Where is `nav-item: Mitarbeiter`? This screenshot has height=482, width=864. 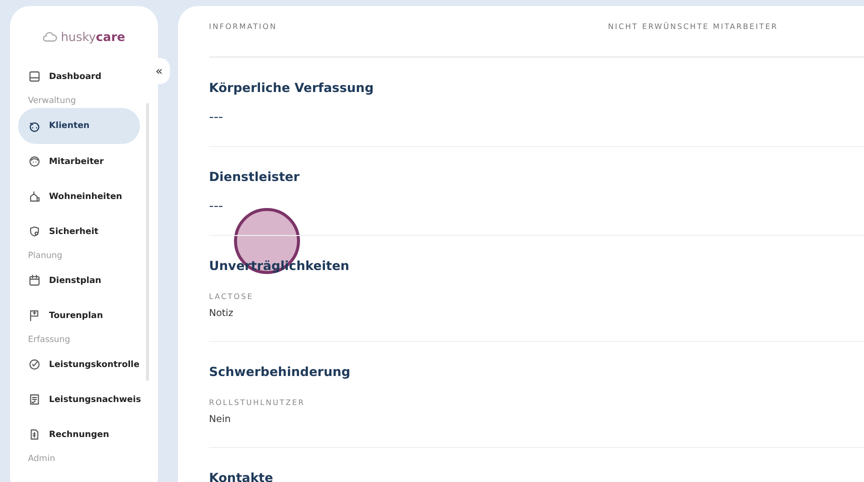
nav-item: Mitarbeiter is located at coordinates (79, 161).